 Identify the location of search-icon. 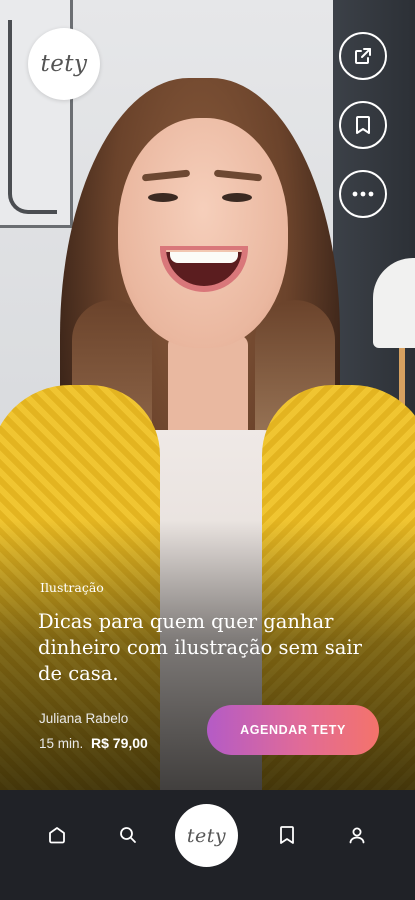
(128, 835).